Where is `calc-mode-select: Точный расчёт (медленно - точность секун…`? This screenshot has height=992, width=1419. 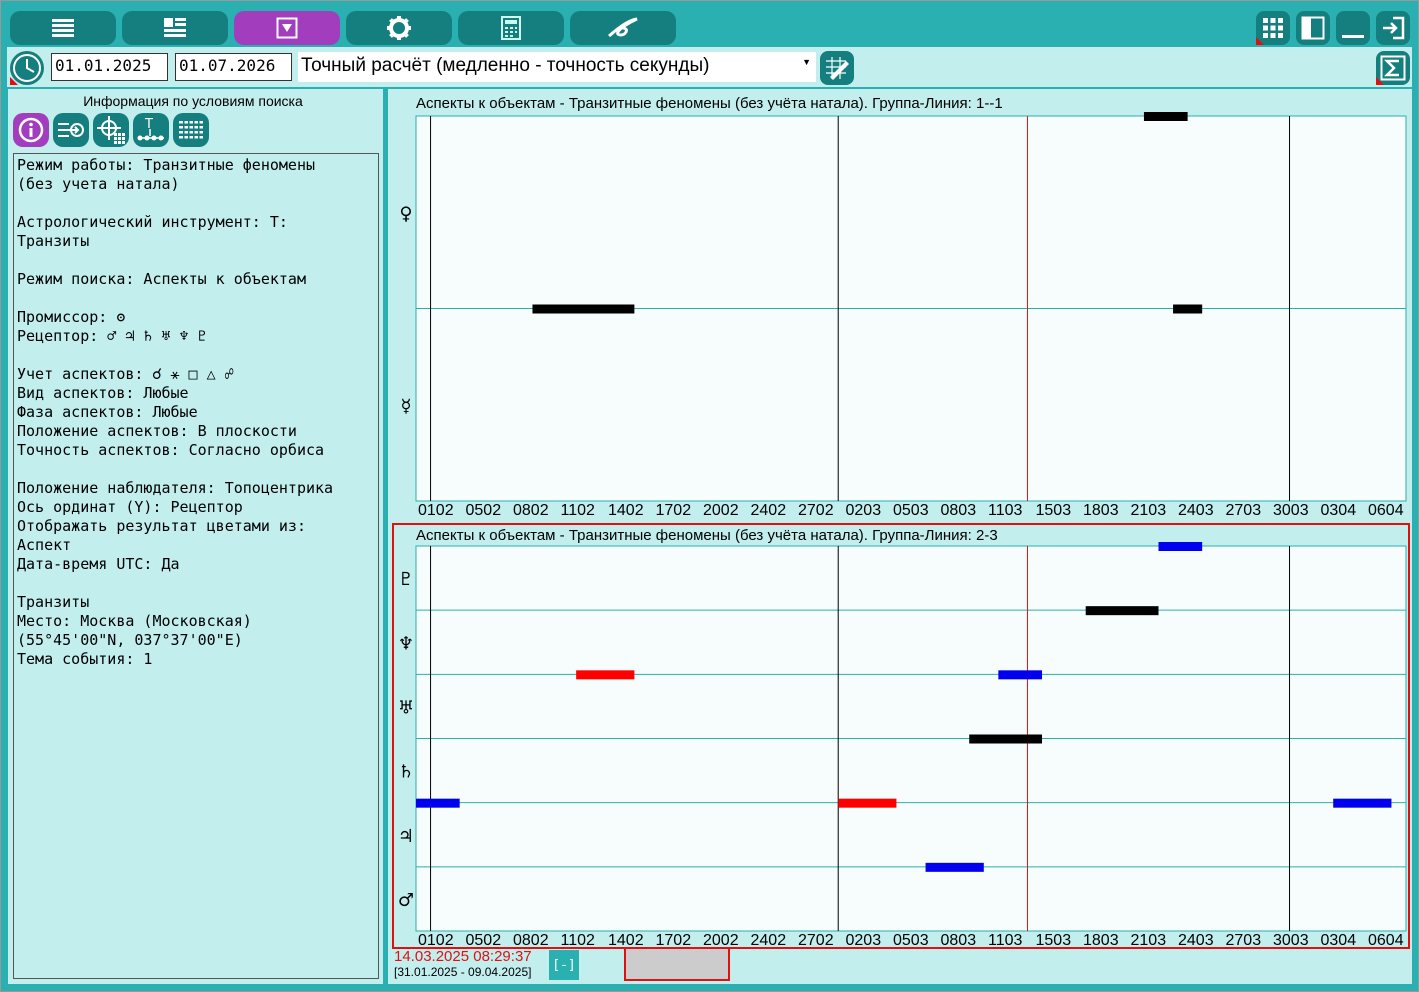 calc-mode-select: Точный расчёт (медленно - точность секун… is located at coordinates (557, 67).